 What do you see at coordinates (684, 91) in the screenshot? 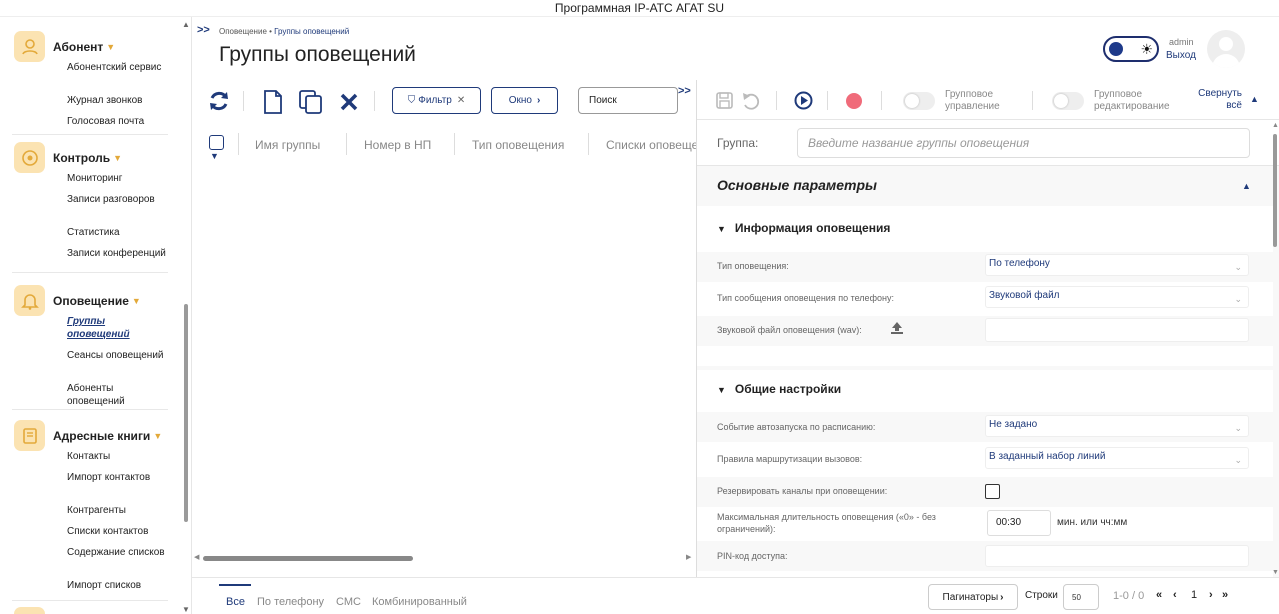
I see `expand-panel-icon: >>` at bounding box center [684, 91].